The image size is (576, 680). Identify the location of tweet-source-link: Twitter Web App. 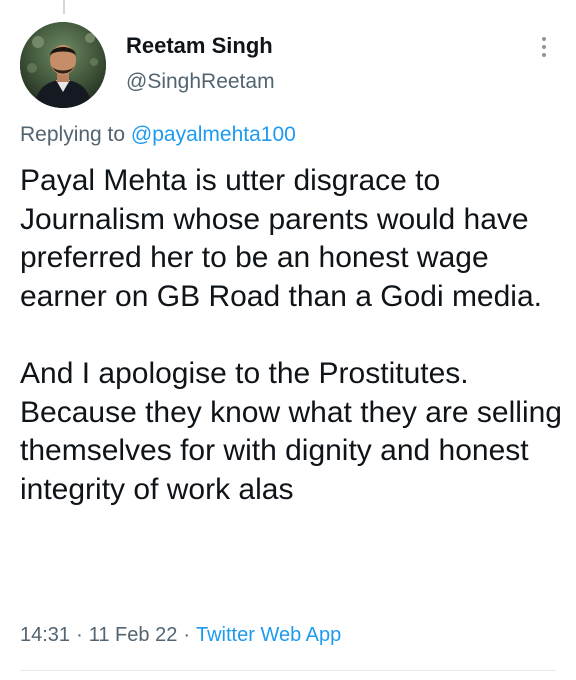
(268, 635).